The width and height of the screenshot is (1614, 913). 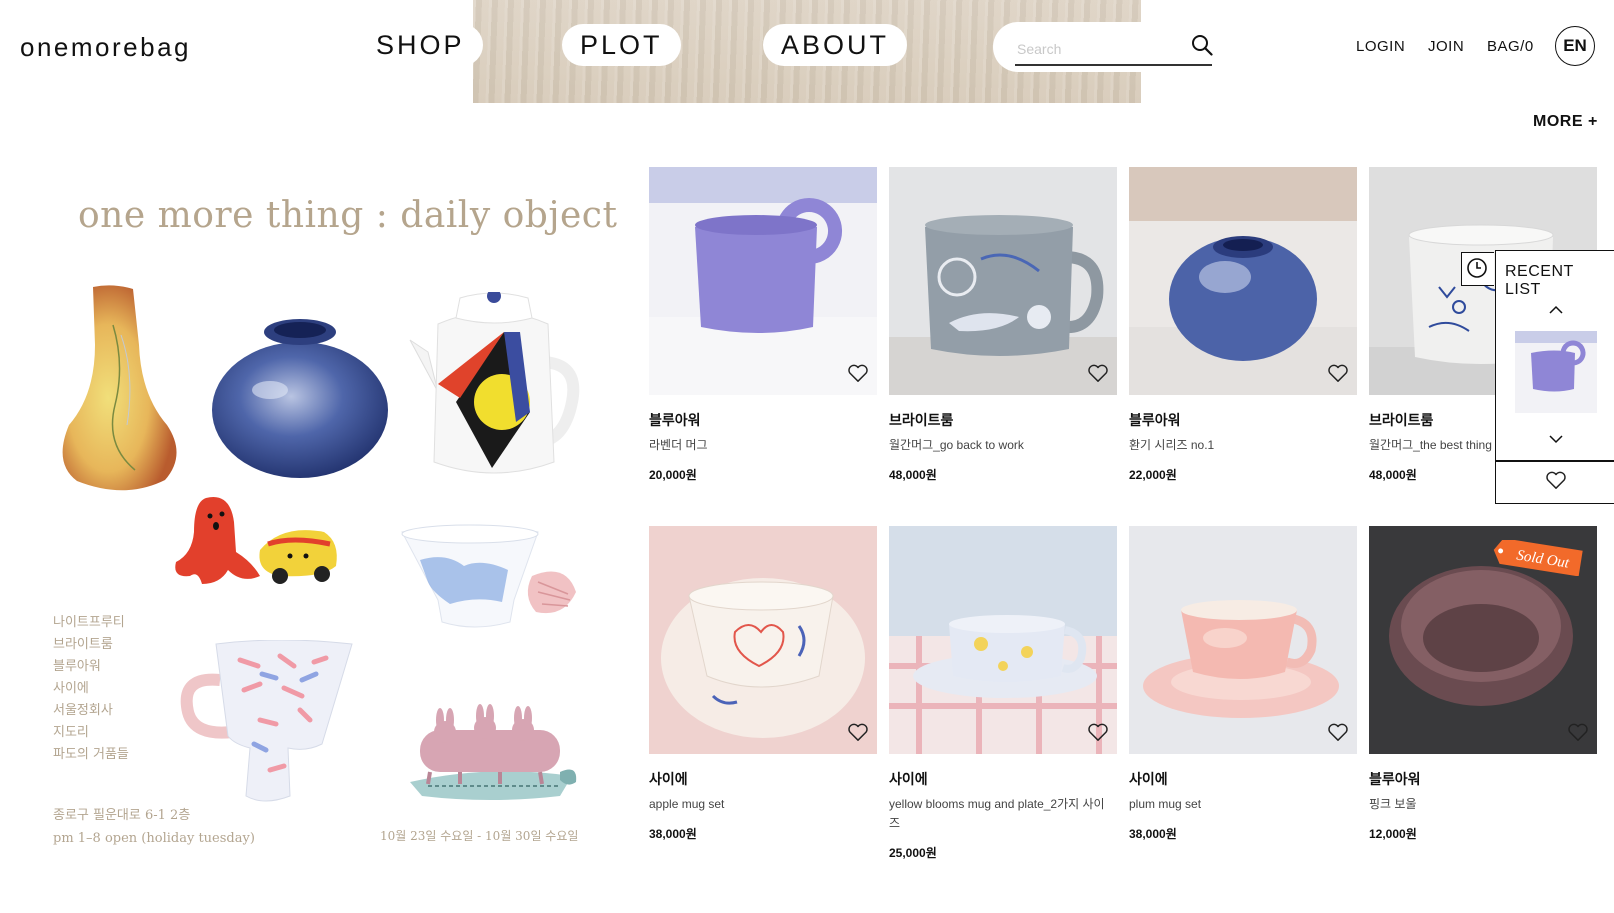 What do you see at coordinates (83, 644) in the screenshot?
I see `artist-name: 브라이트룸` at bounding box center [83, 644].